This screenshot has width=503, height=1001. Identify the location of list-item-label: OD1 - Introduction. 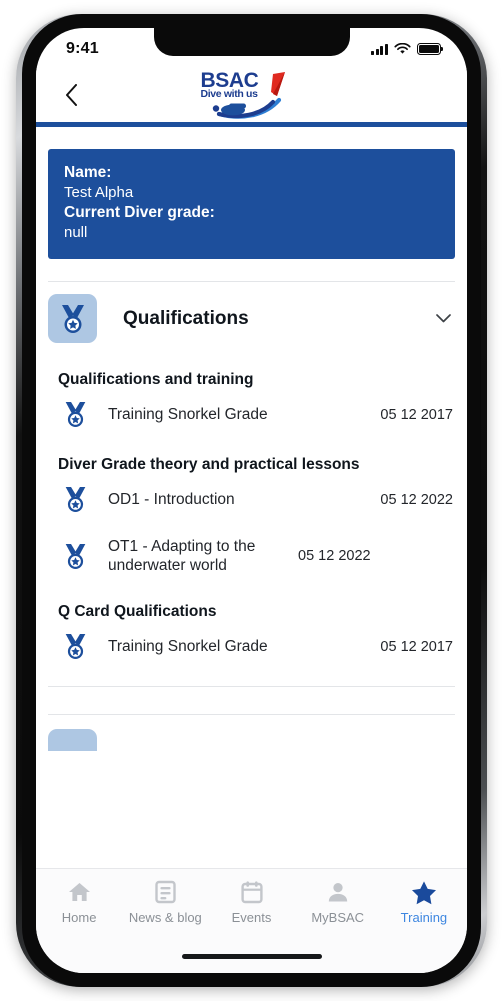
(171, 499).